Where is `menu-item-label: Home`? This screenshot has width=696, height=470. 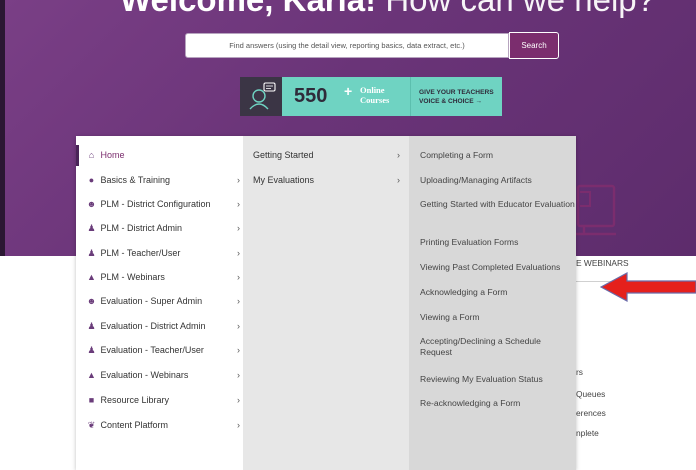 menu-item-label: Home is located at coordinates (112, 155).